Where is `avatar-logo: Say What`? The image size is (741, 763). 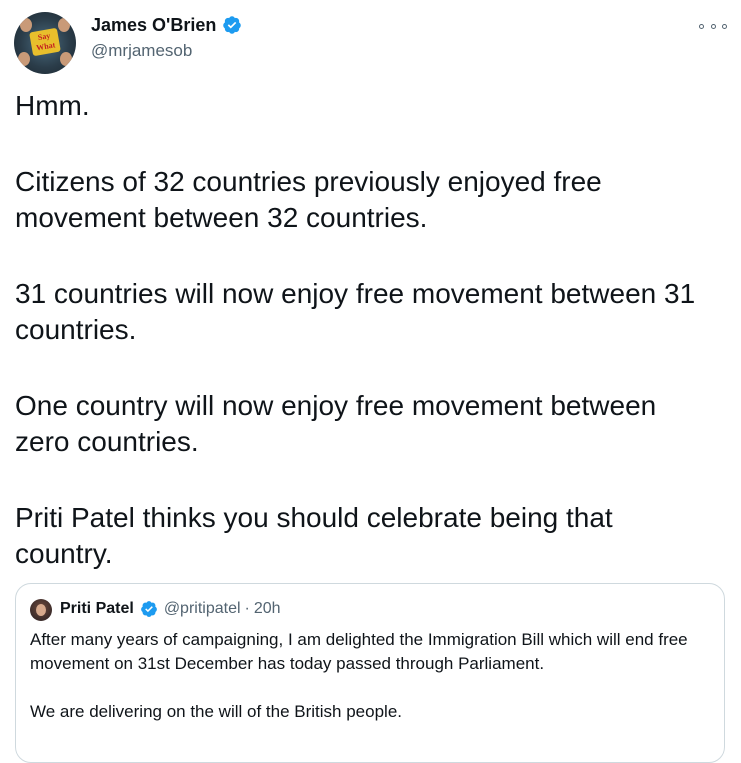
avatar-logo: Say What is located at coordinates (45, 42).